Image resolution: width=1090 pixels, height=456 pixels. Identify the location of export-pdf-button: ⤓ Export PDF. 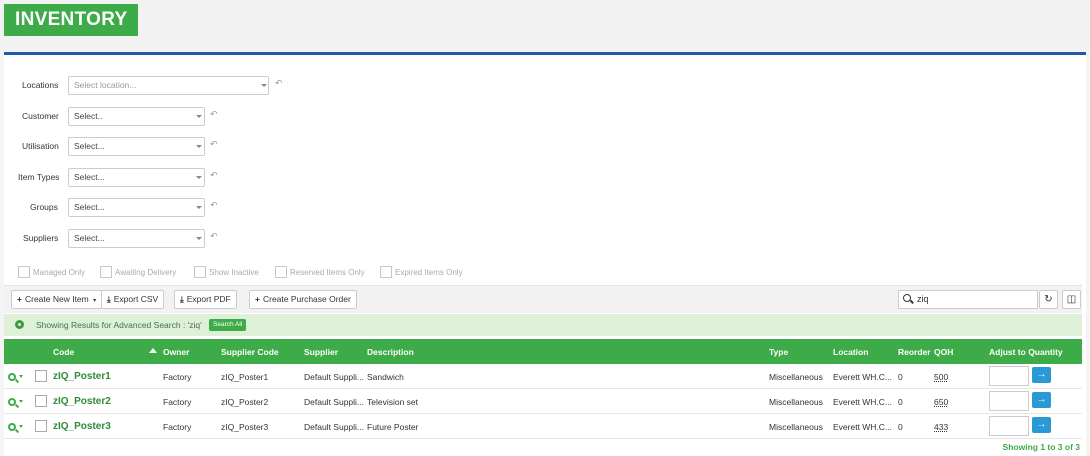
(205, 299).